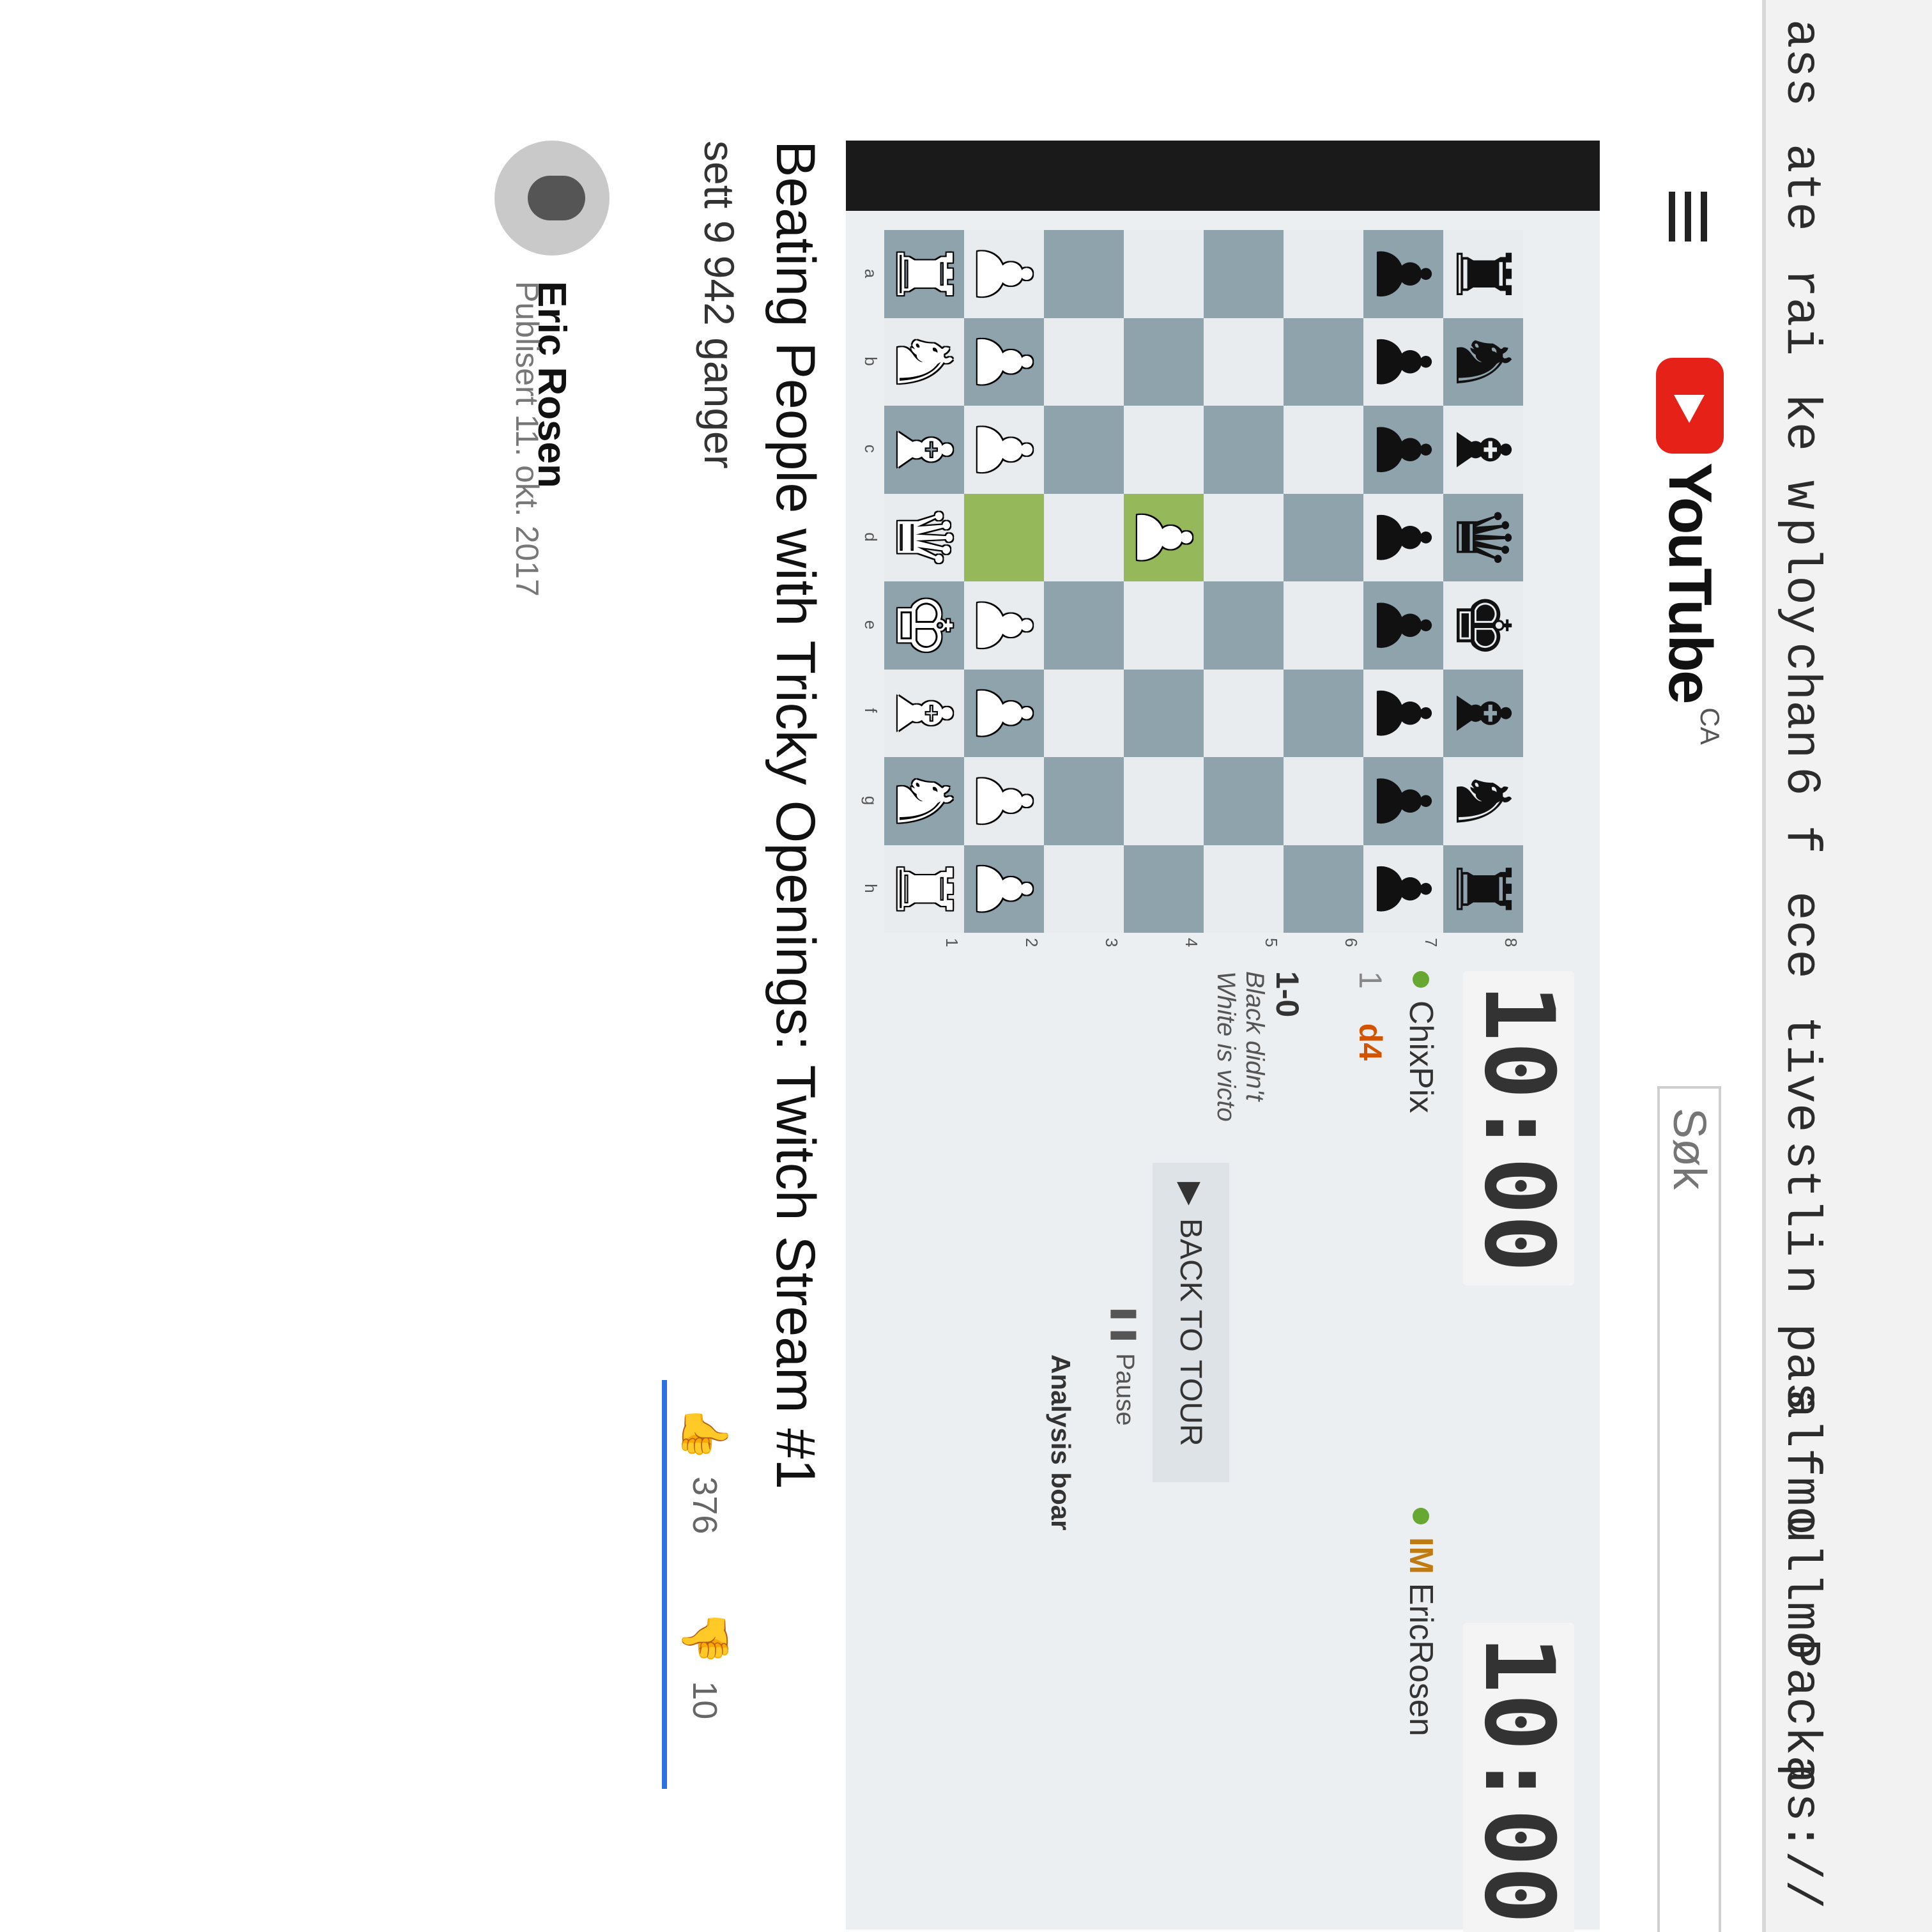 The image size is (1932, 1932). I want to click on white-king-icon: ♚, so click(924, 625).